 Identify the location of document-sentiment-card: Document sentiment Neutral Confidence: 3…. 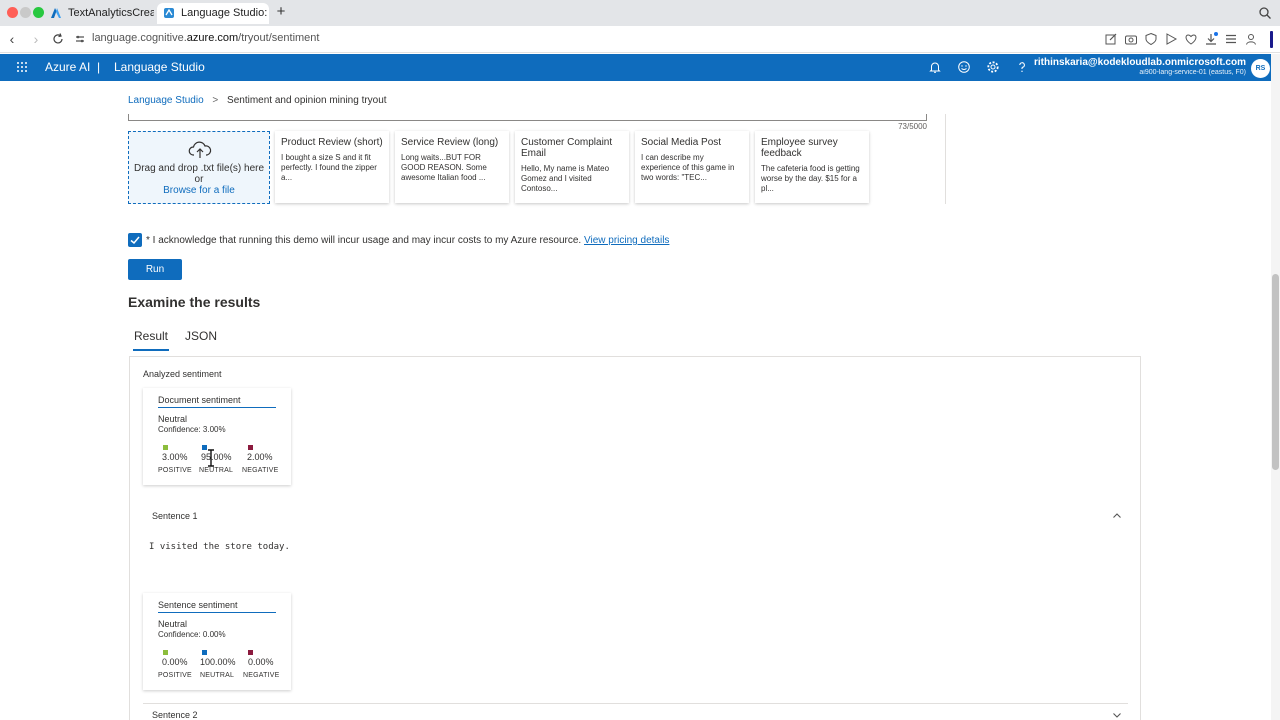
(217, 436).